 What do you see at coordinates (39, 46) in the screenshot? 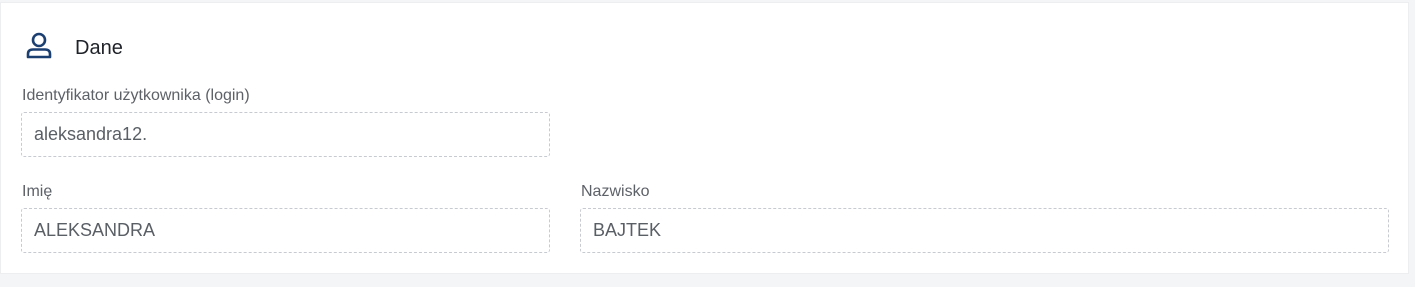
I see `user-icon` at bounding box center [39, 46].